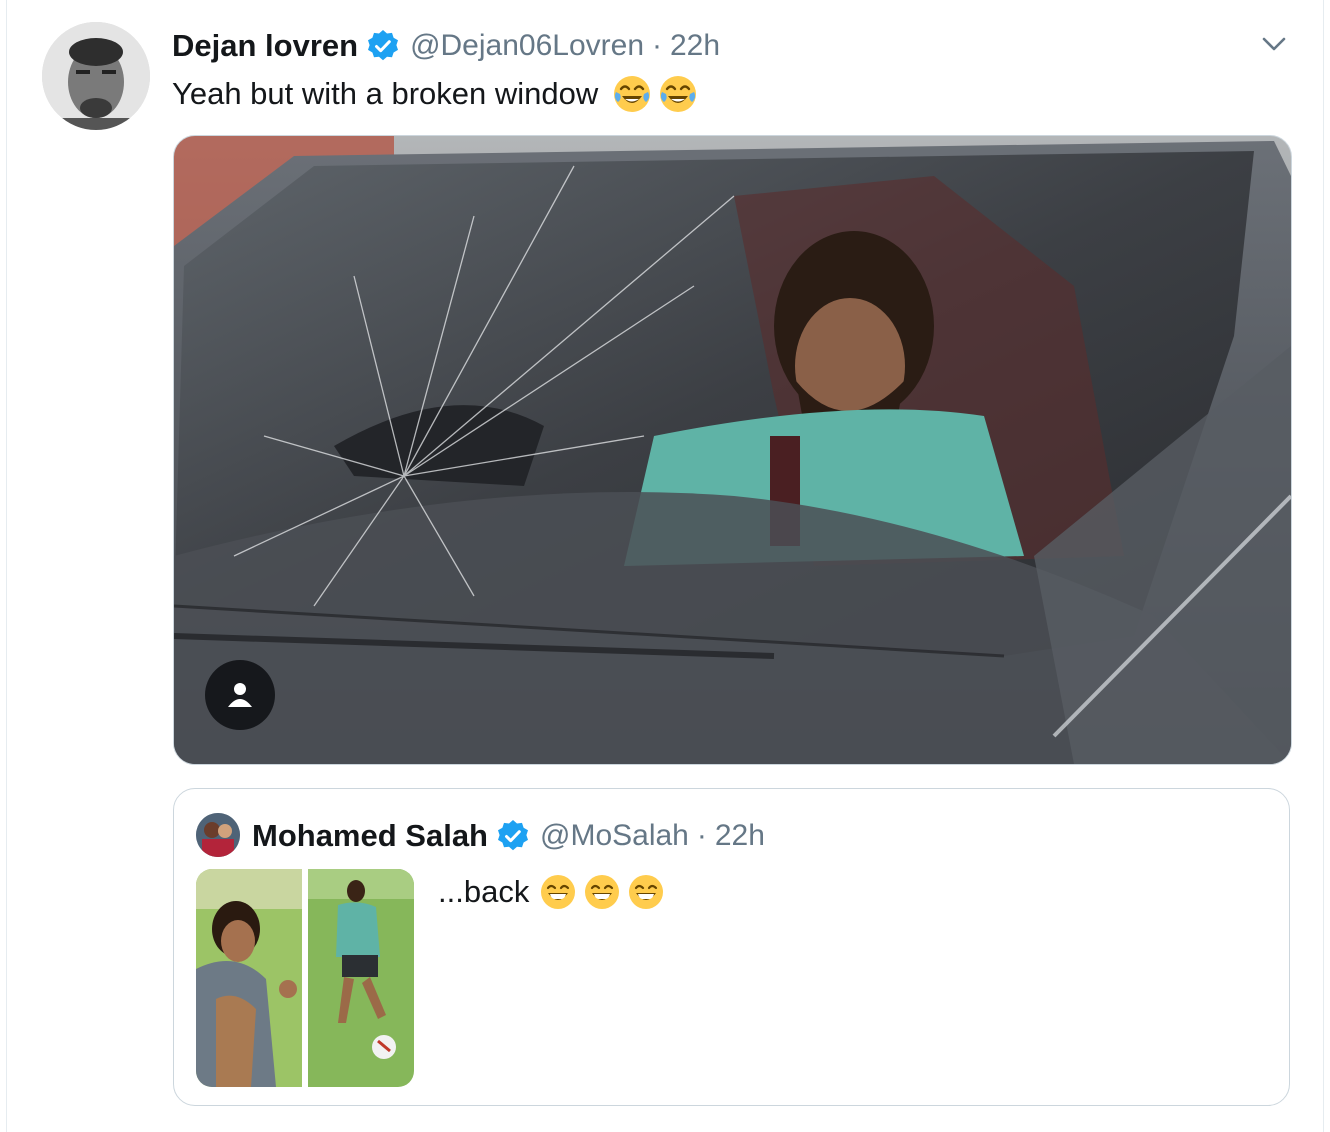 This screenshot has width=1330, height=1132. Describe the element at coordinates (6, 566) in the screenshot. I see `timeline-border-left` at that location.